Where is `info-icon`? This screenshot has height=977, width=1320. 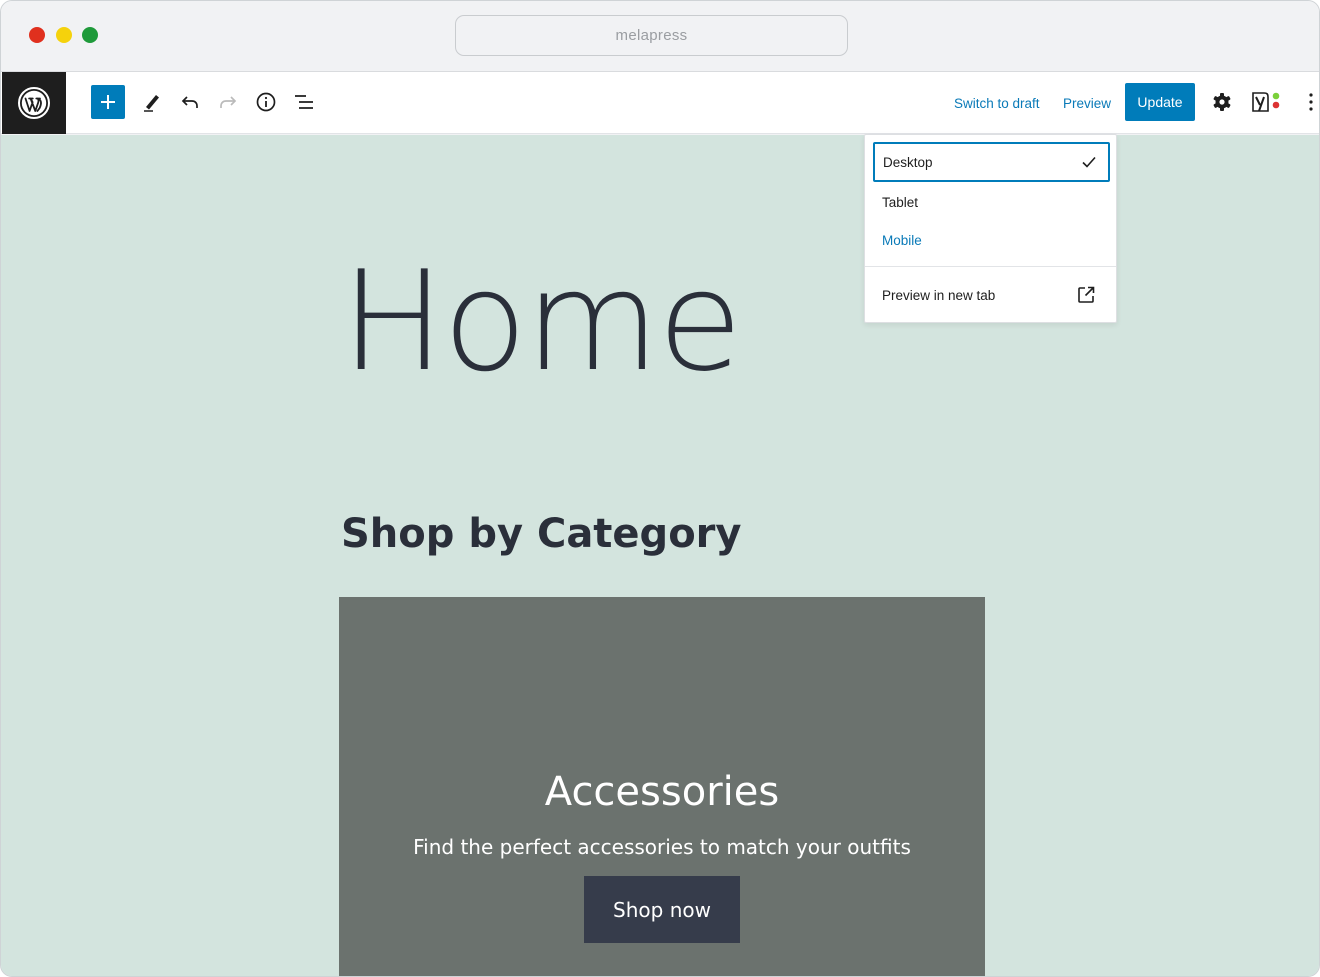
info-icon is located at coordinates (266, 102).